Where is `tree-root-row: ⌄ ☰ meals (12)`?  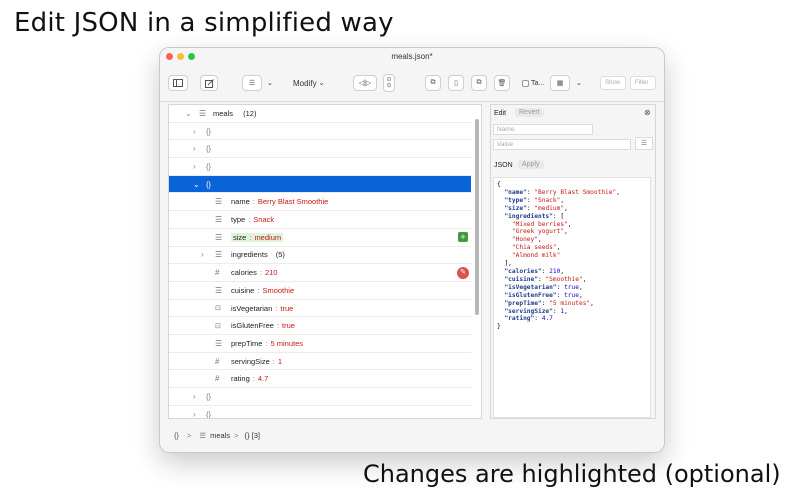
tree-root-row: ⌄ ☰ meals (12) is located at coordinates (320, 114).